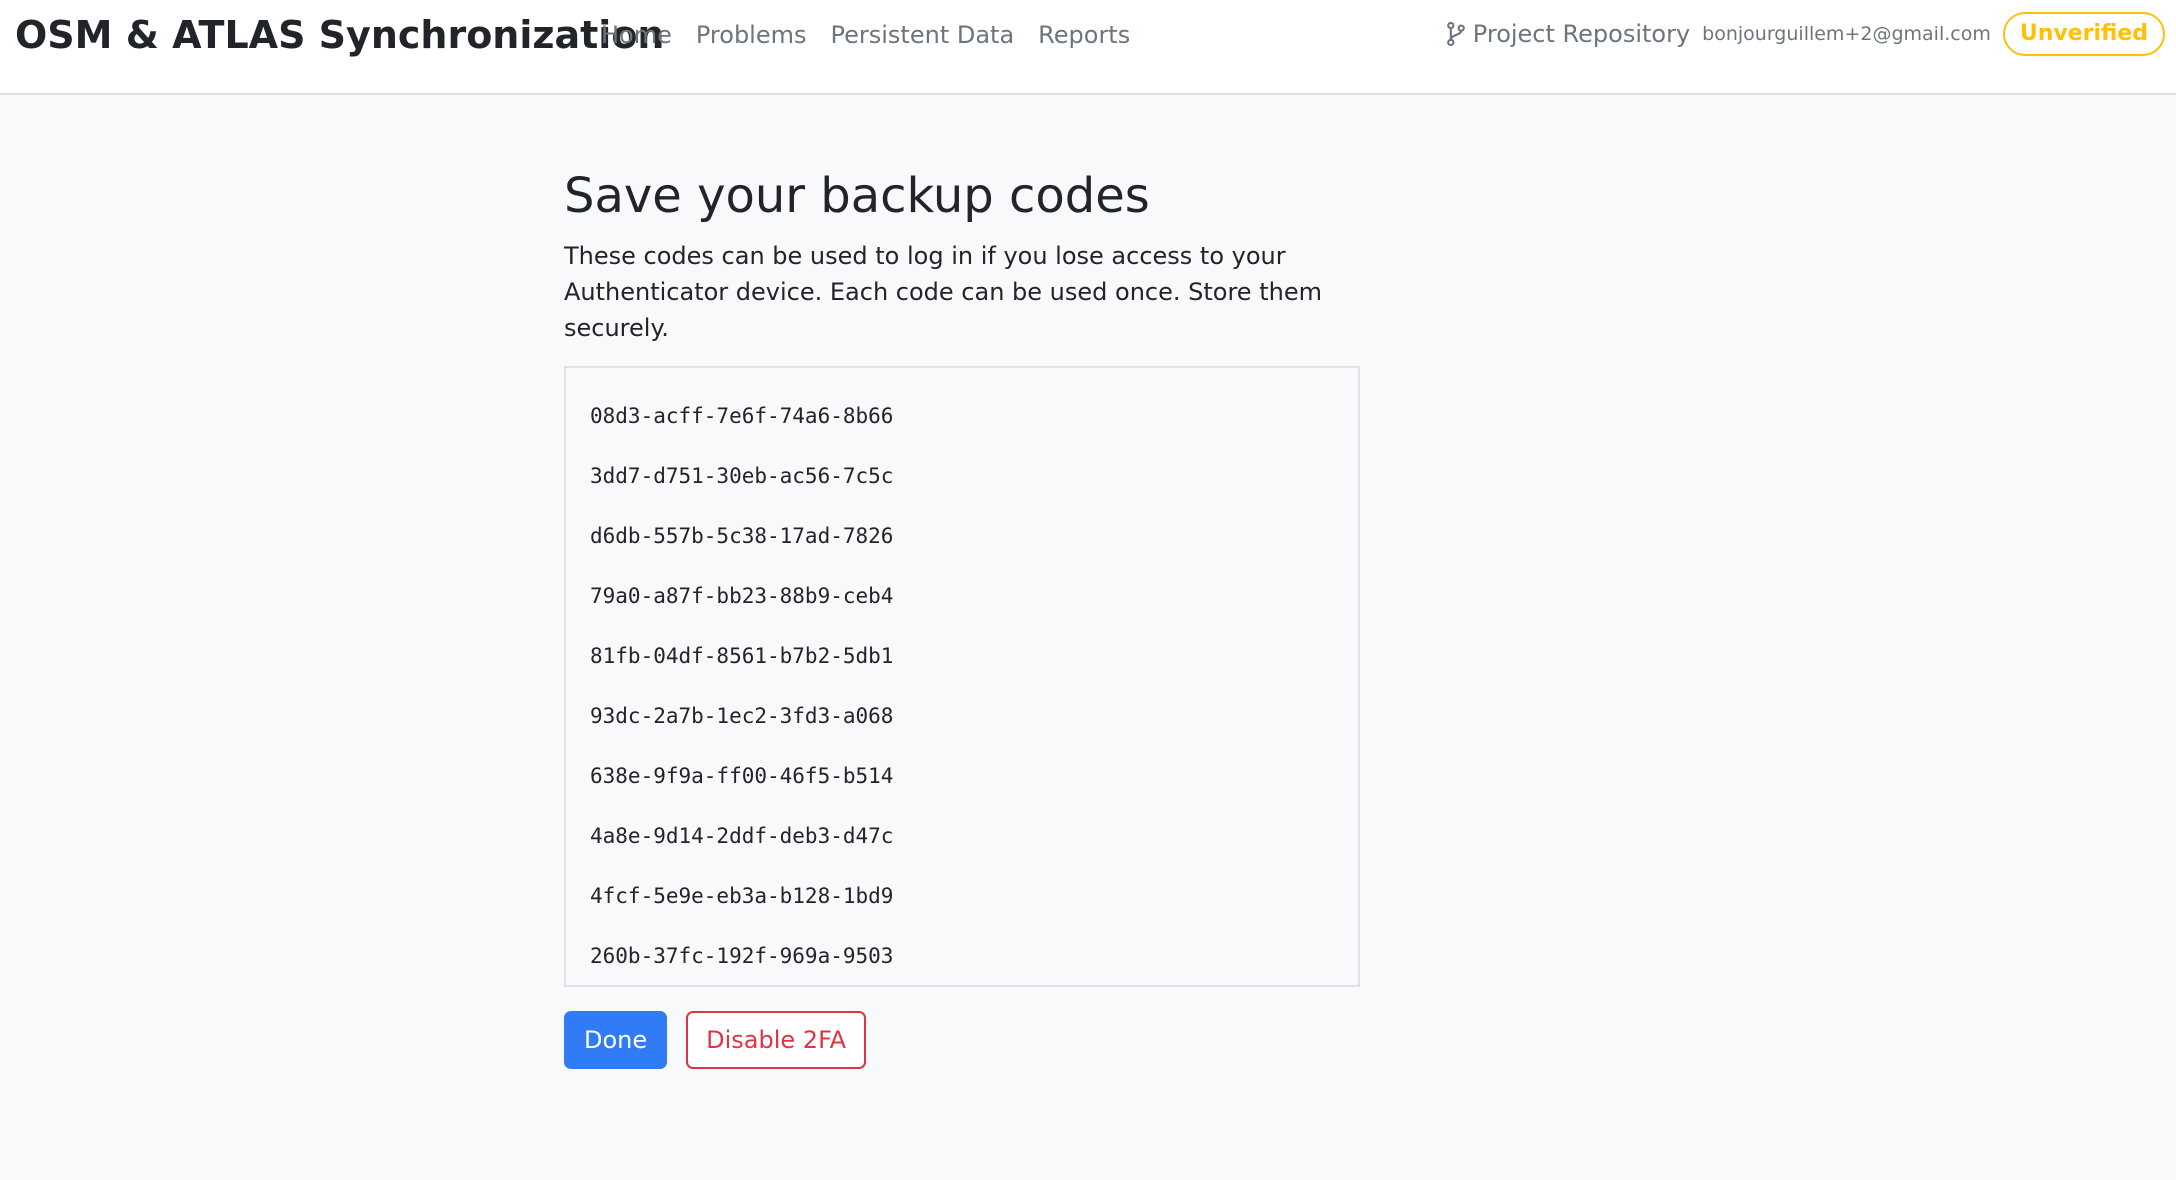 This screenshot has height=1180, width=2176. I want to click on project-repository-label: Project Repository, so click(1581, 34).